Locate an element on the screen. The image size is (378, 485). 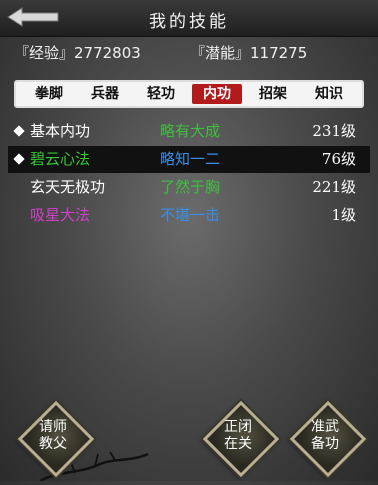
skill-level-desc: 略有大成 is located at coordinates (190, 131).